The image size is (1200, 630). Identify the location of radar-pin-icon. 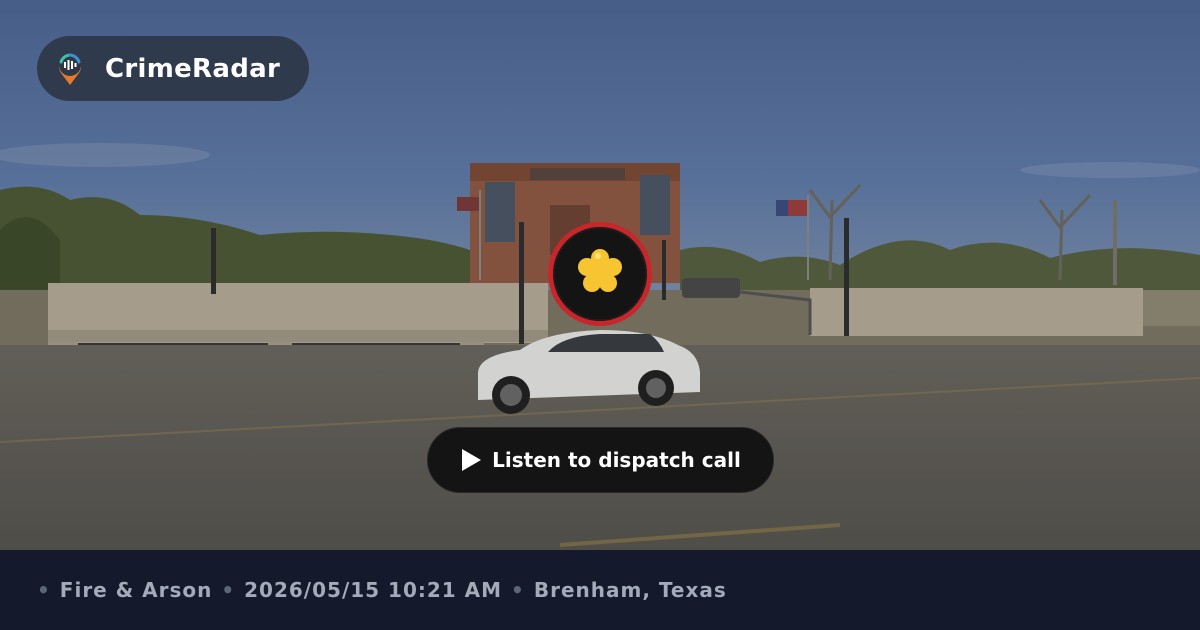
(70, 69).